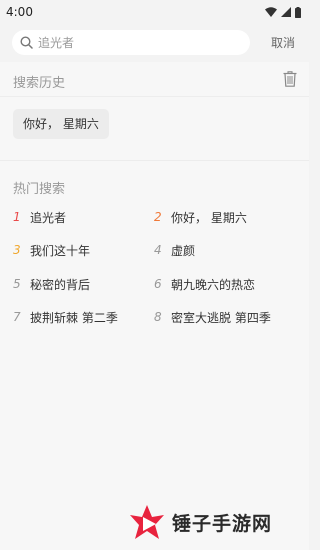  I want to click on hot-search-item: 1 追光者, so click(39, 217).